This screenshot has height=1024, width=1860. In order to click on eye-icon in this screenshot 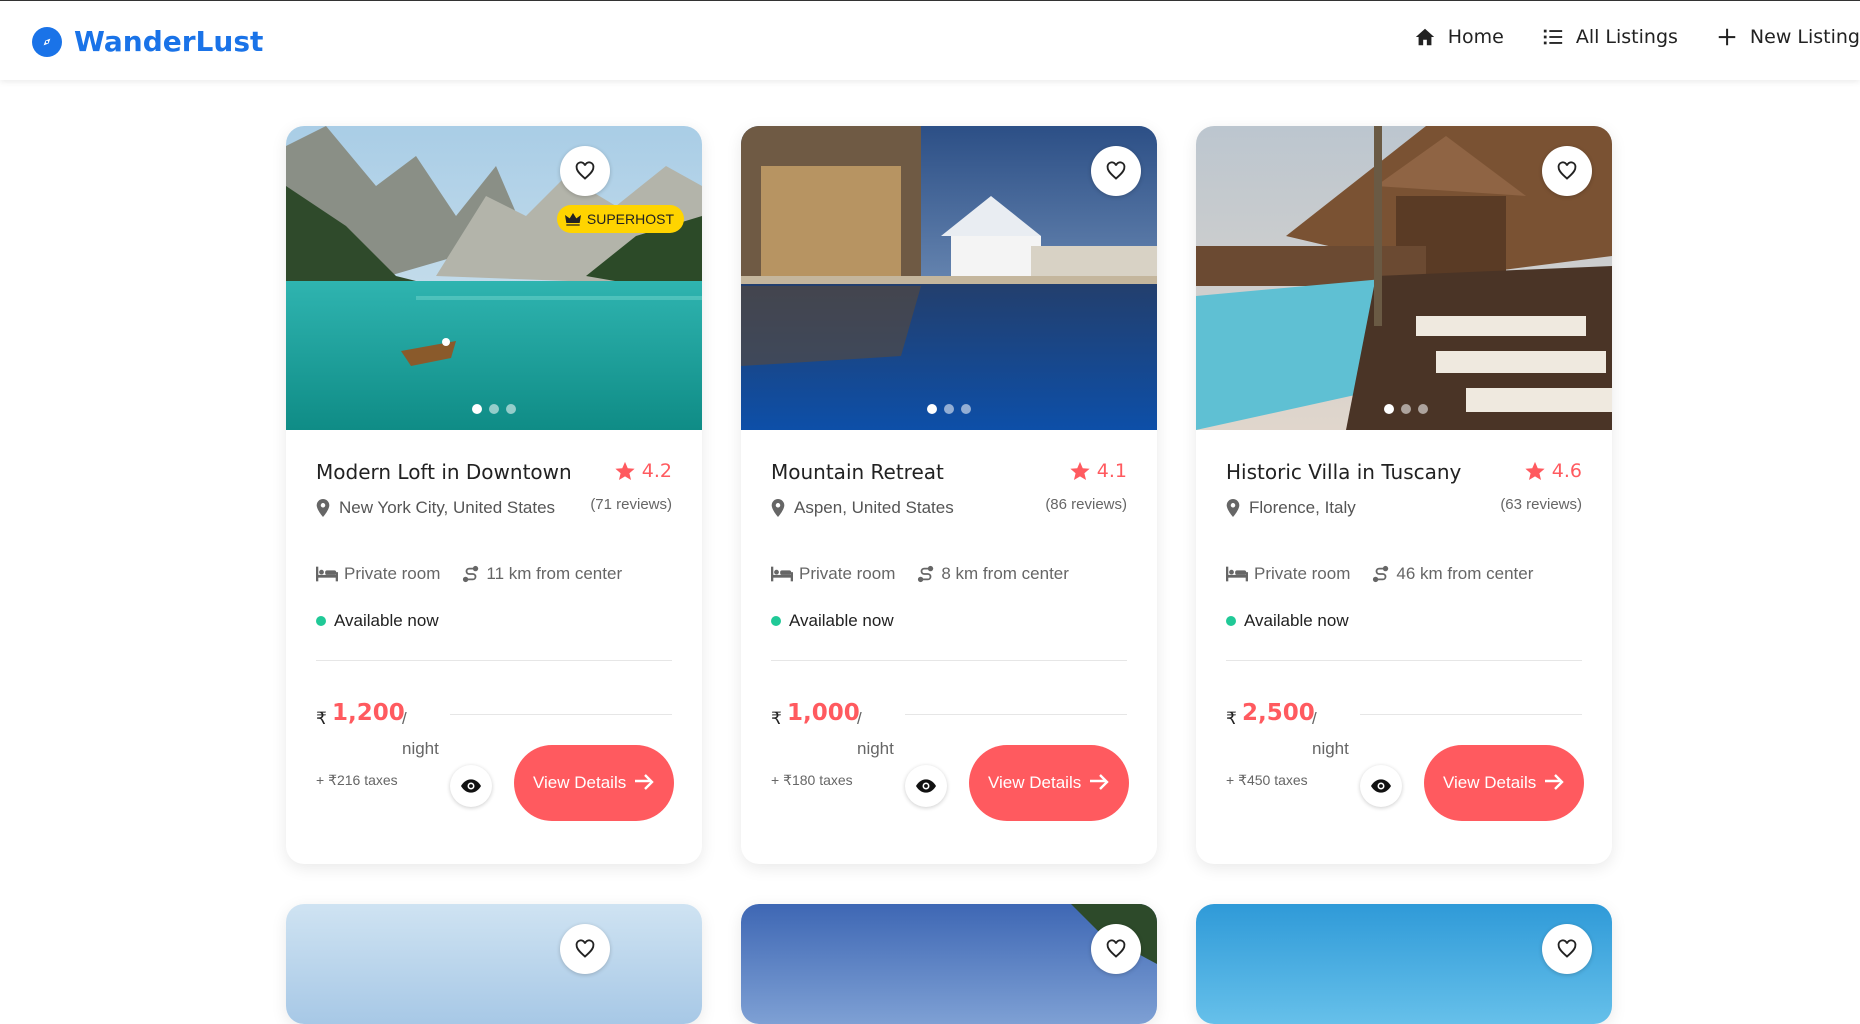, I will do `click(471, 786)`.